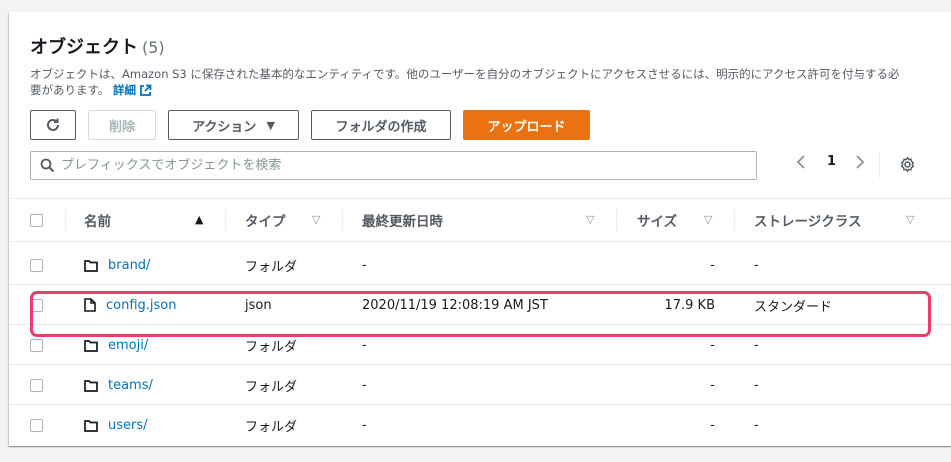  I want to click on search-input, so click(386, 165).